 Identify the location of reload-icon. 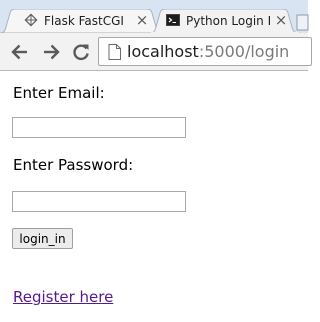
(81, 52).